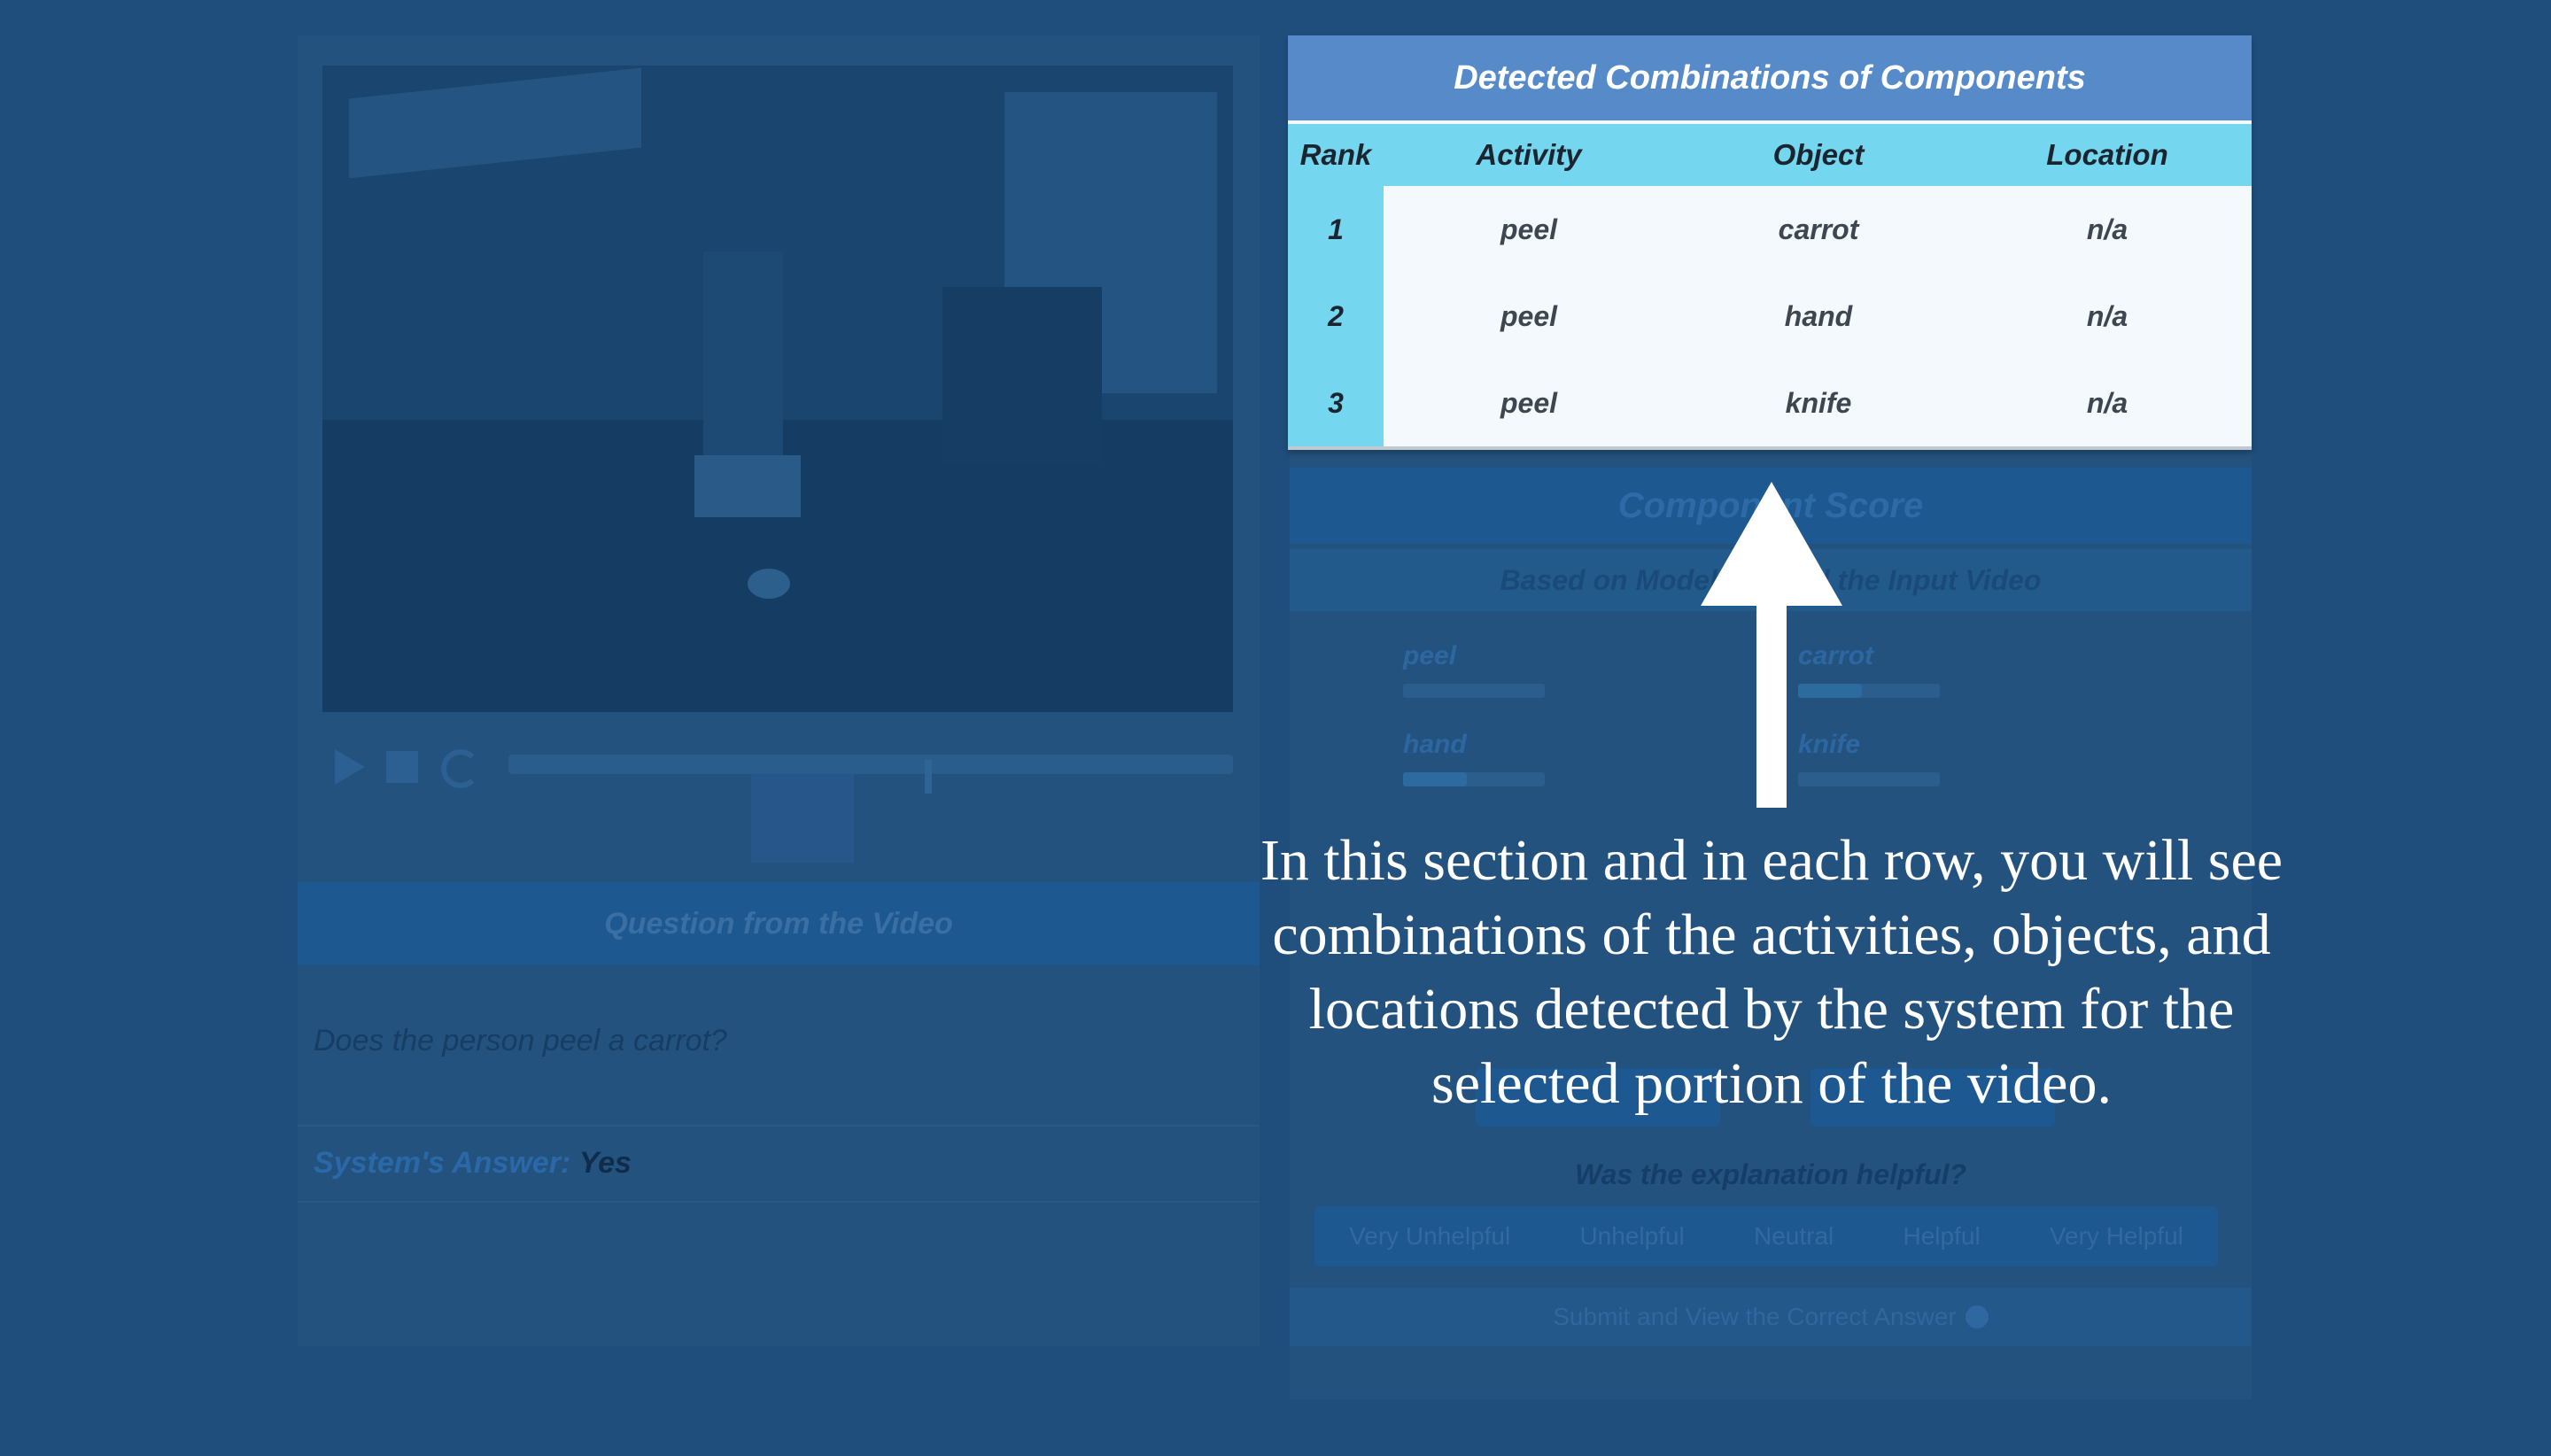 This screenshot has height=1456, width=2551. Describe the element at coordinates (2116, 1236) in the screenshot. I see `rating-very-helpful: Very Helpful` at that location.